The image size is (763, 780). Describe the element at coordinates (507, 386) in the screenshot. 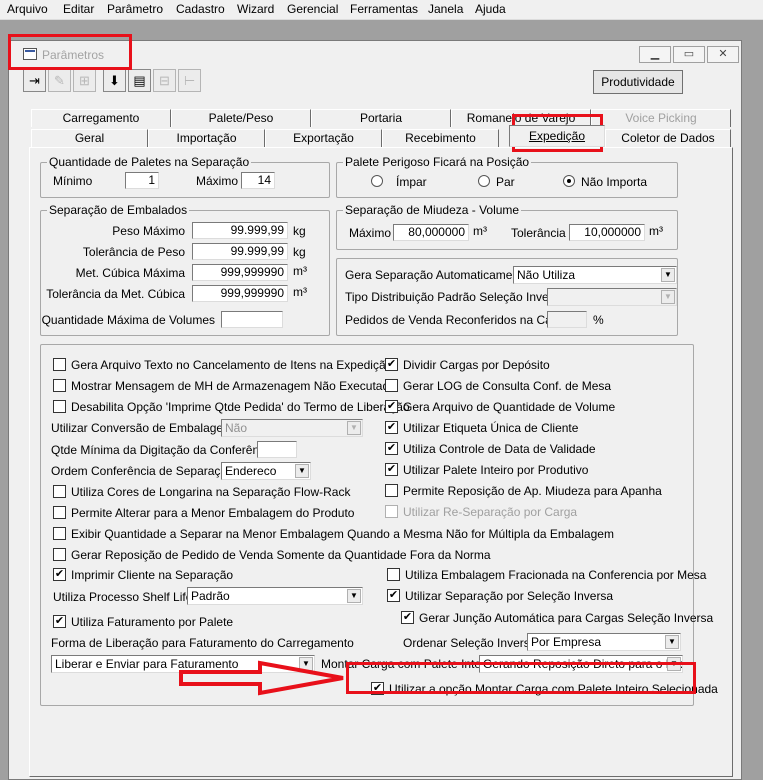

I see `gerar-log-label: Gerar LOG de Consulta Conf. de Mesa` at that location.